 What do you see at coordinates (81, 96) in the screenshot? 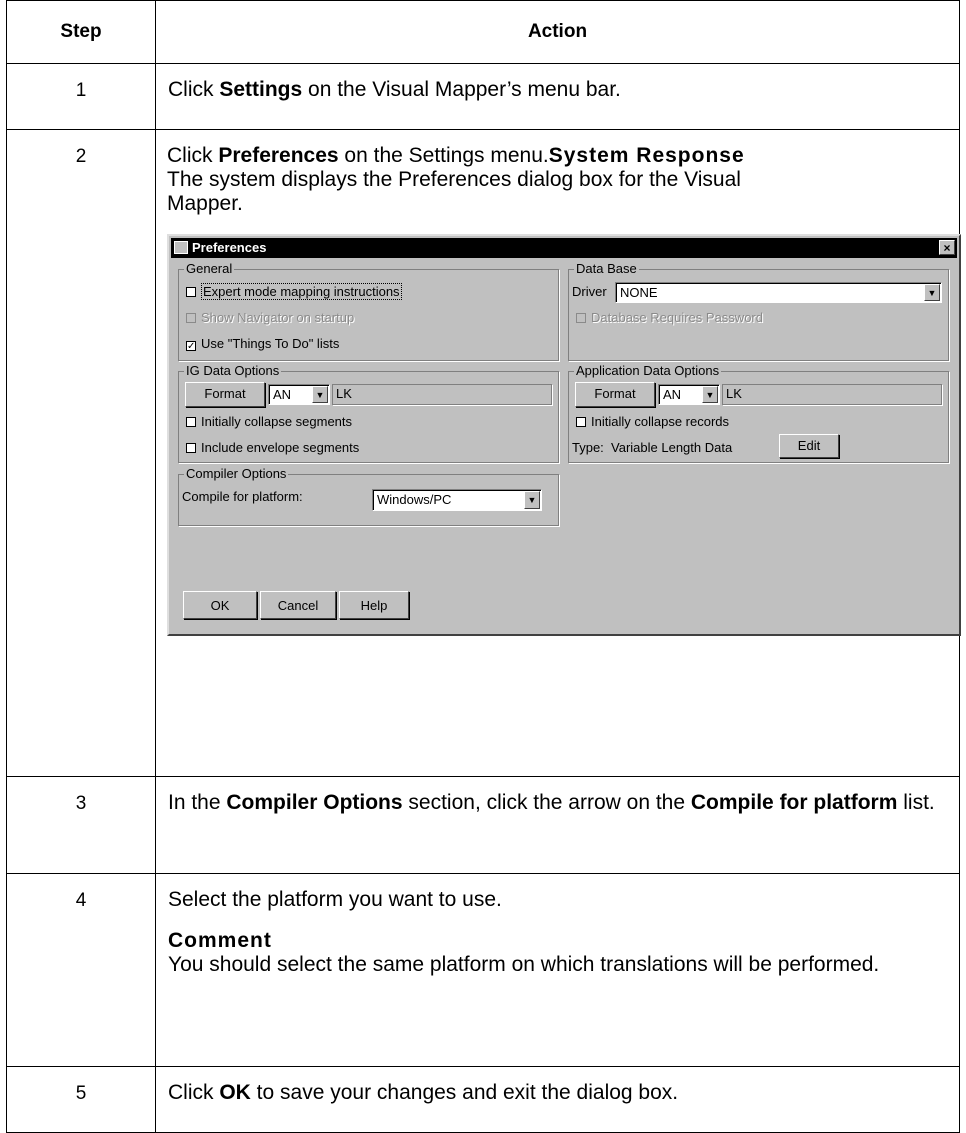
I see `step-number: 1` at bounding box center [81, 96].